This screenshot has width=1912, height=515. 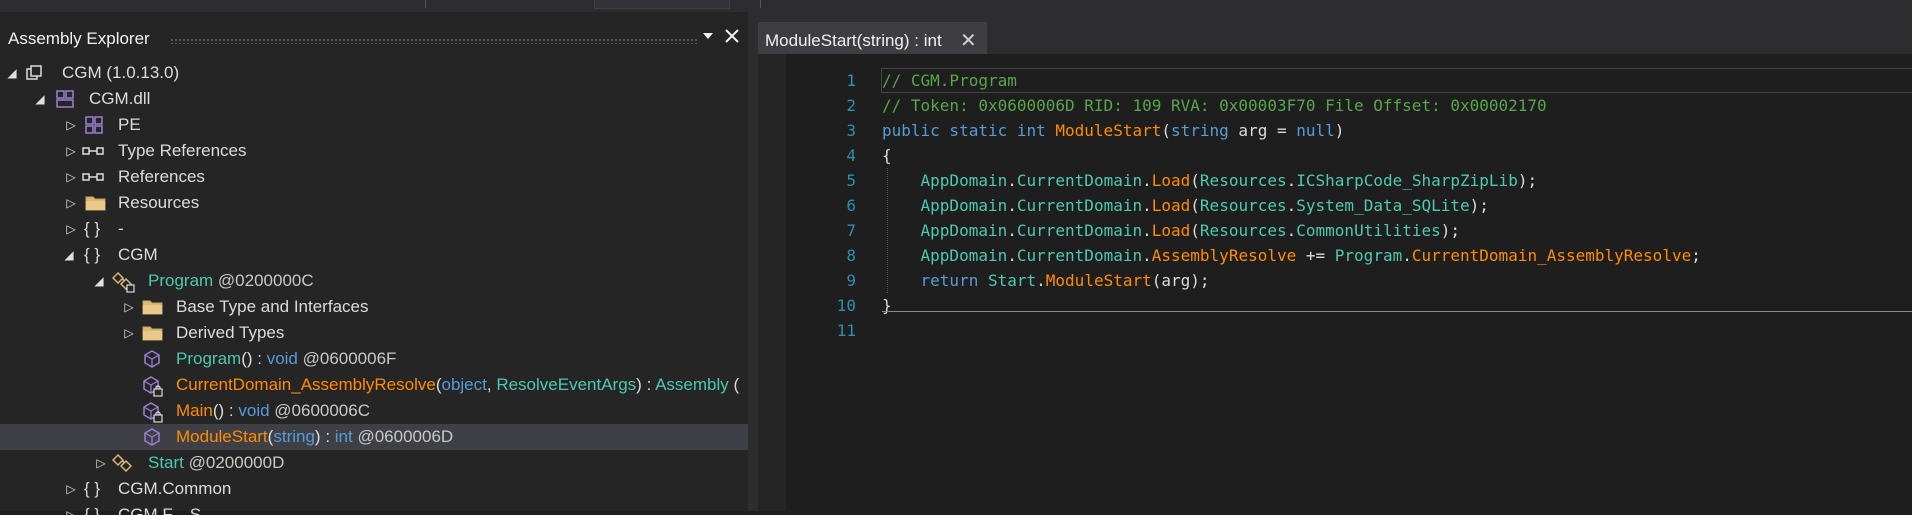 What do you see at coordinates (772, 282) in the screenshot?
I see `editor-margin` at bounding box center [772, 282].